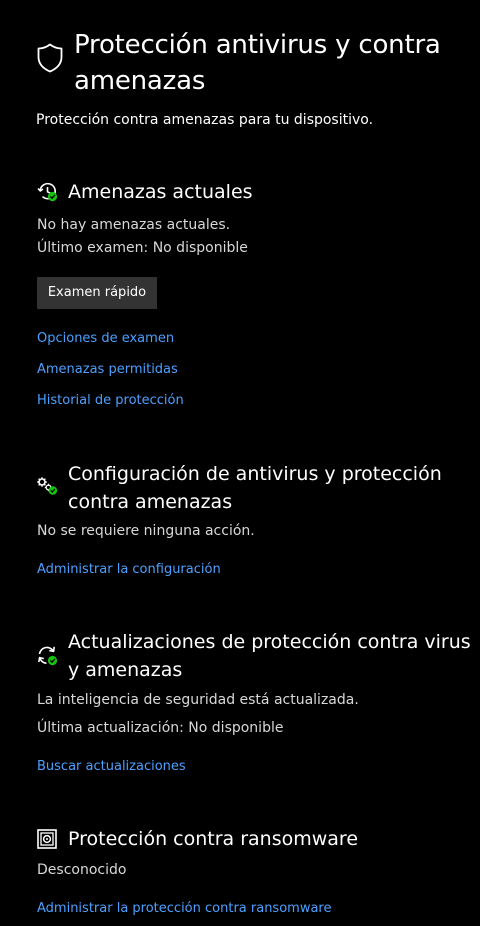 The width and height of the screenshot is (480, 926). What do you see at coordinates (47, 839) in the screenshot?
I see `ransomware-icon` at bounding box center [47, 839].